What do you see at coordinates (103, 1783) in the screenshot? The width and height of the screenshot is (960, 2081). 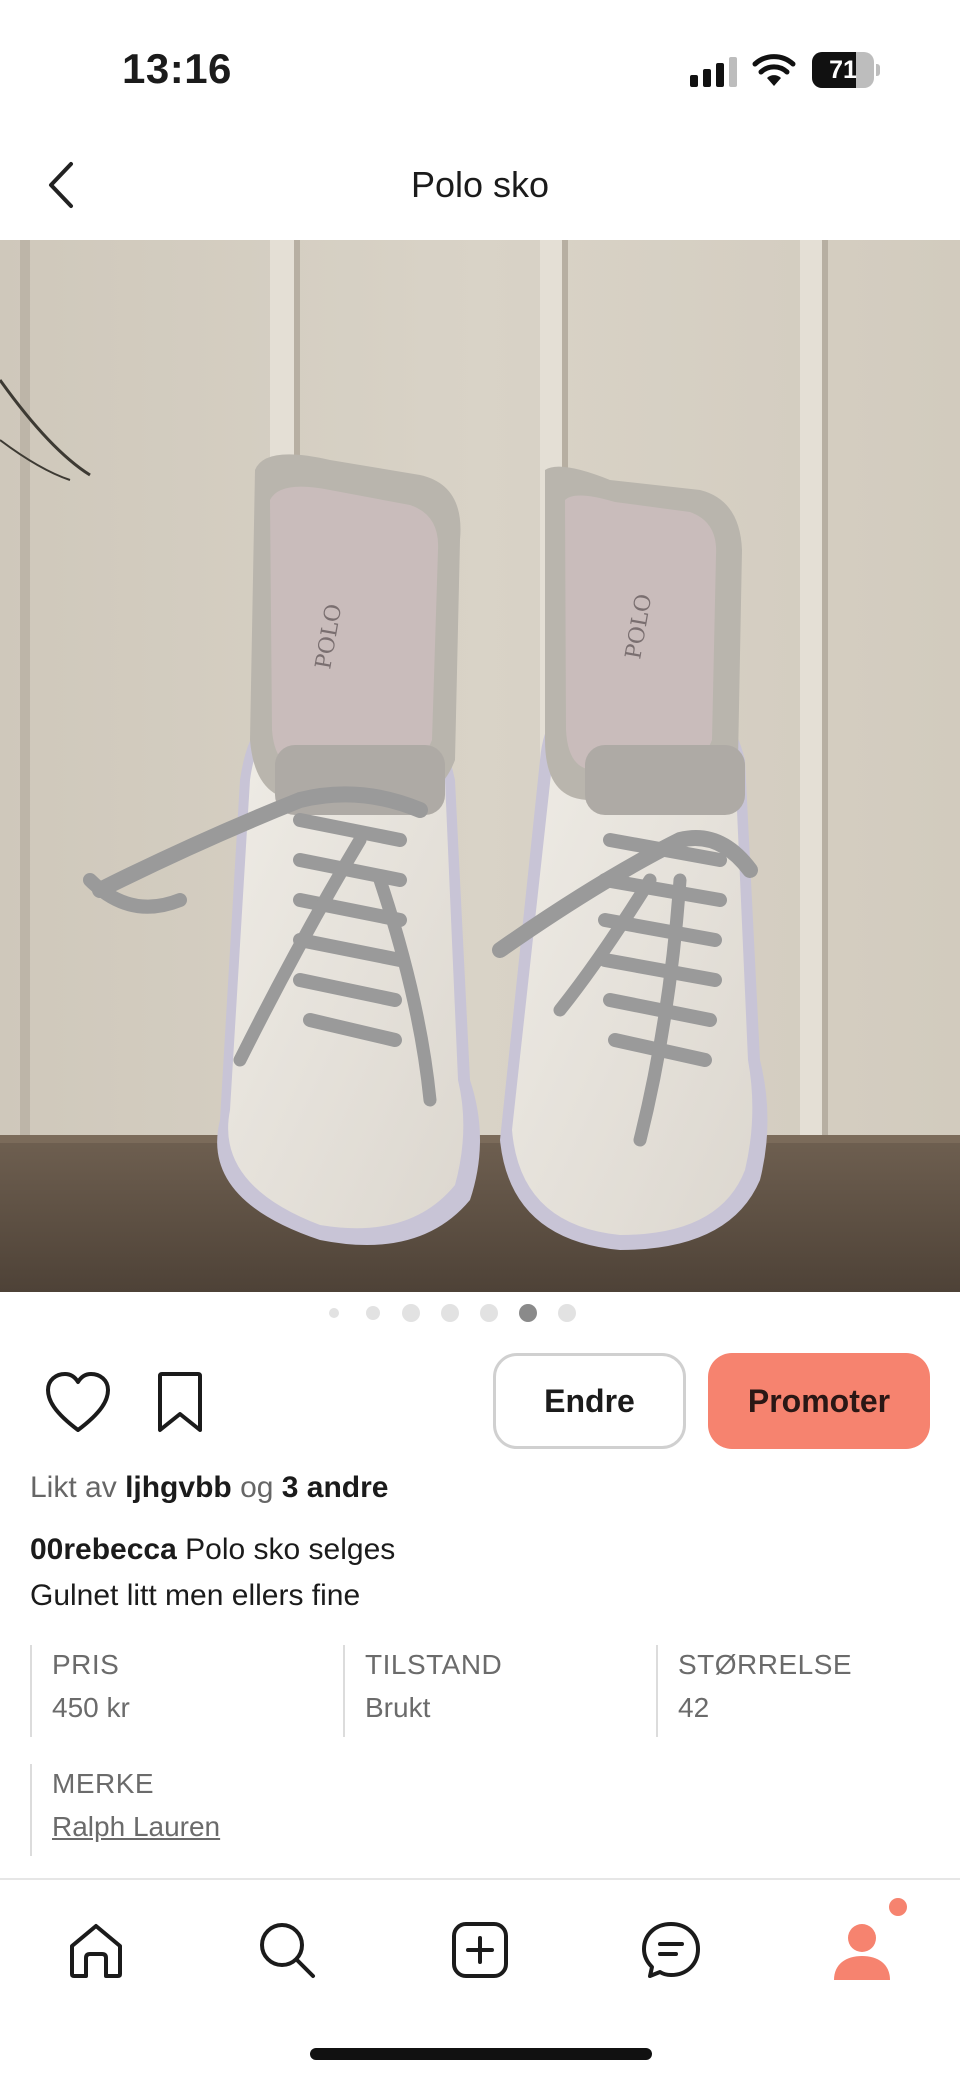 I see `detail-key: MERKE` at bounding box center [103, 1783].